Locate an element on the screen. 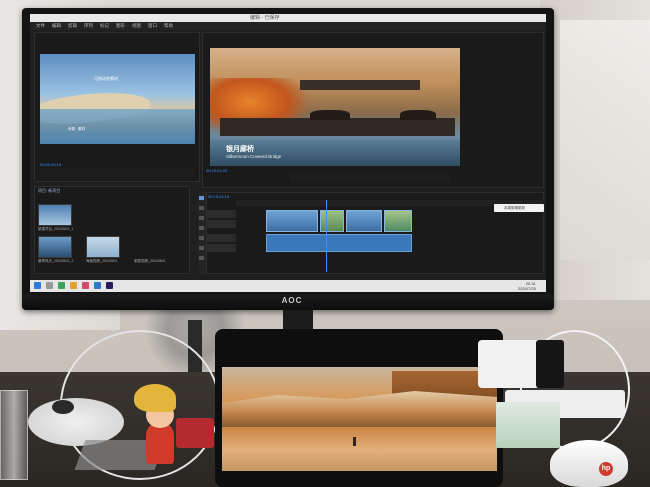 The image size is (650, 487). app-titlebar is located at coordinates (288, 18).